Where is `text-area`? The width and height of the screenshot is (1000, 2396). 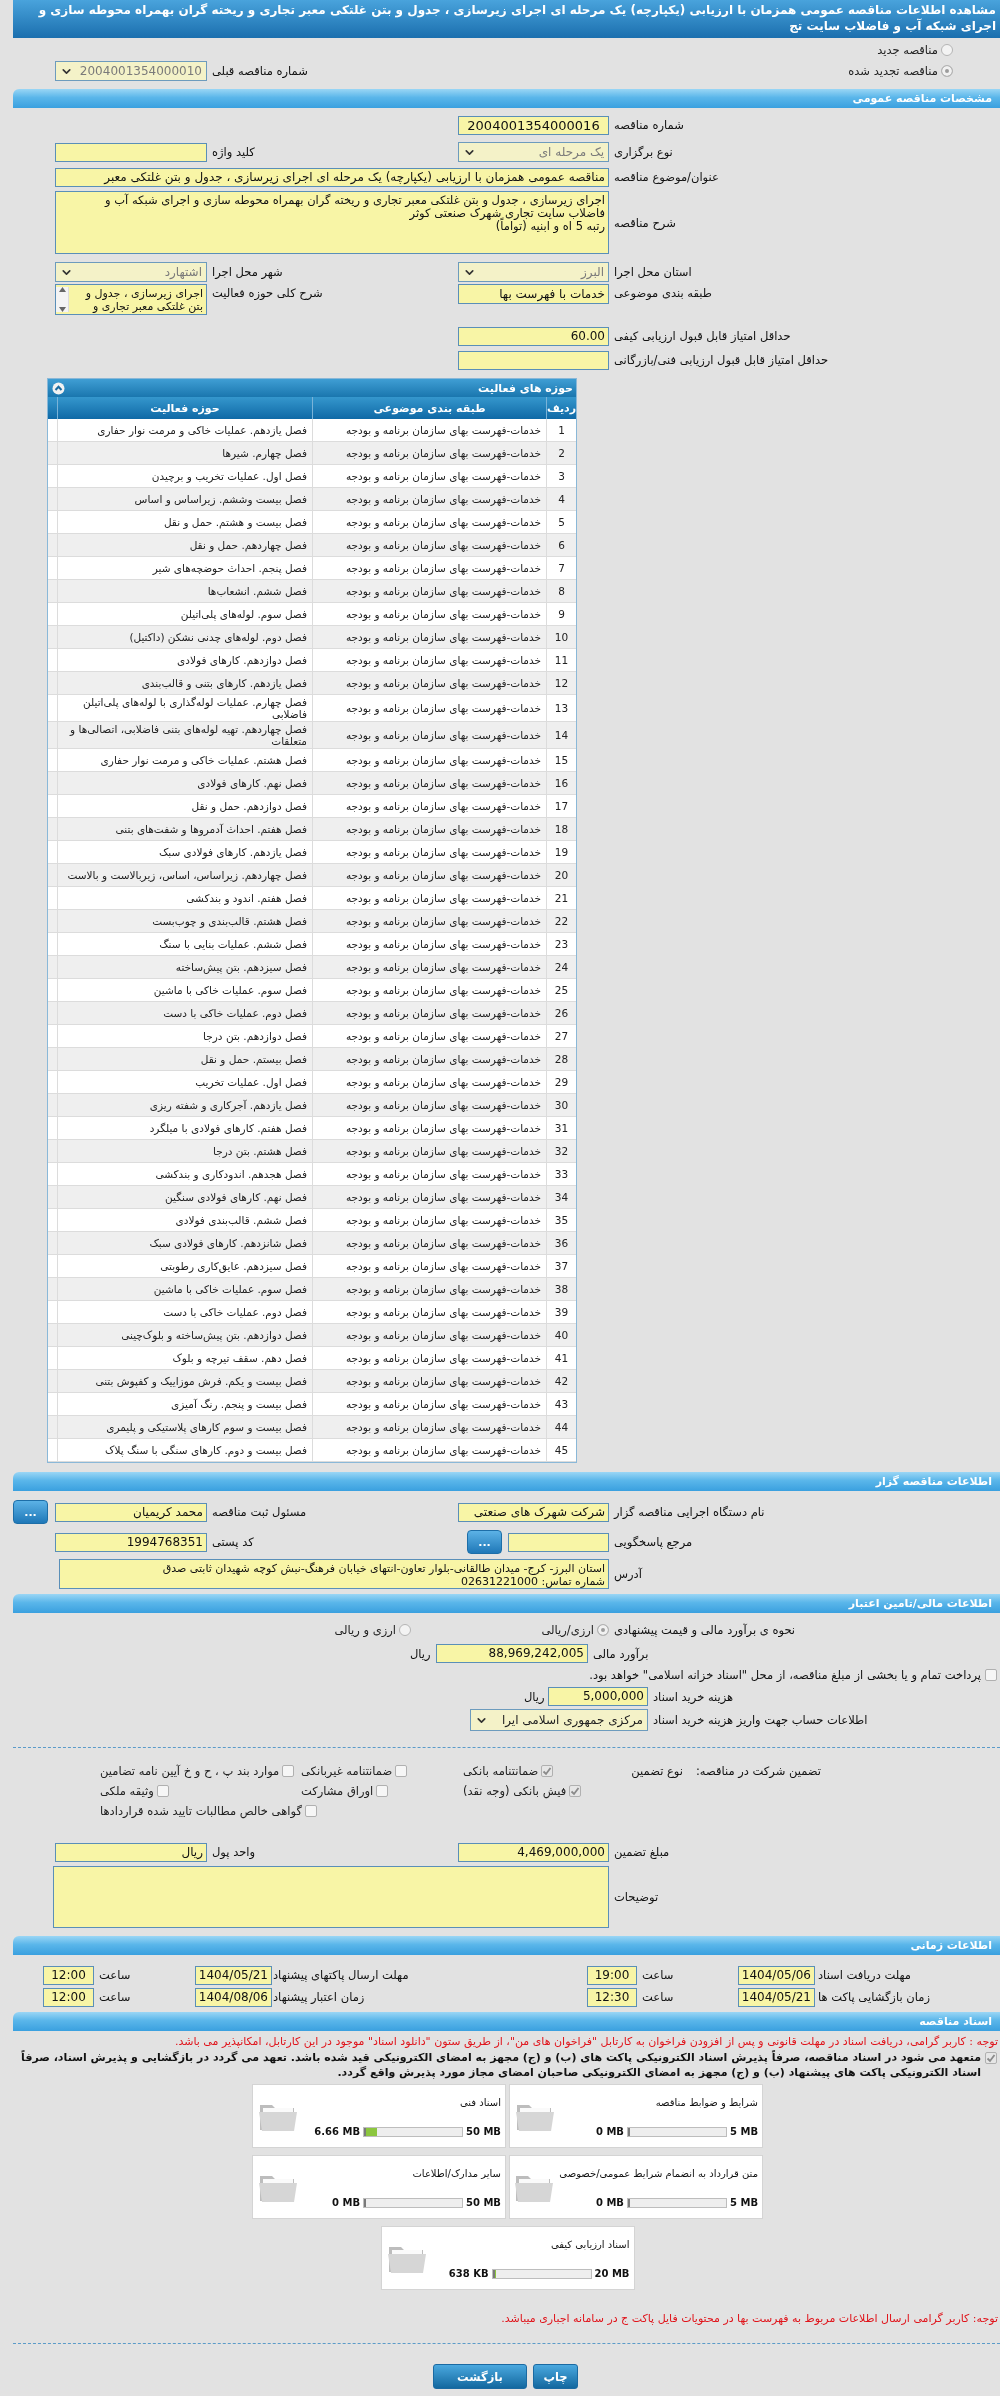 text-area is located at coordinates (331, 1897).